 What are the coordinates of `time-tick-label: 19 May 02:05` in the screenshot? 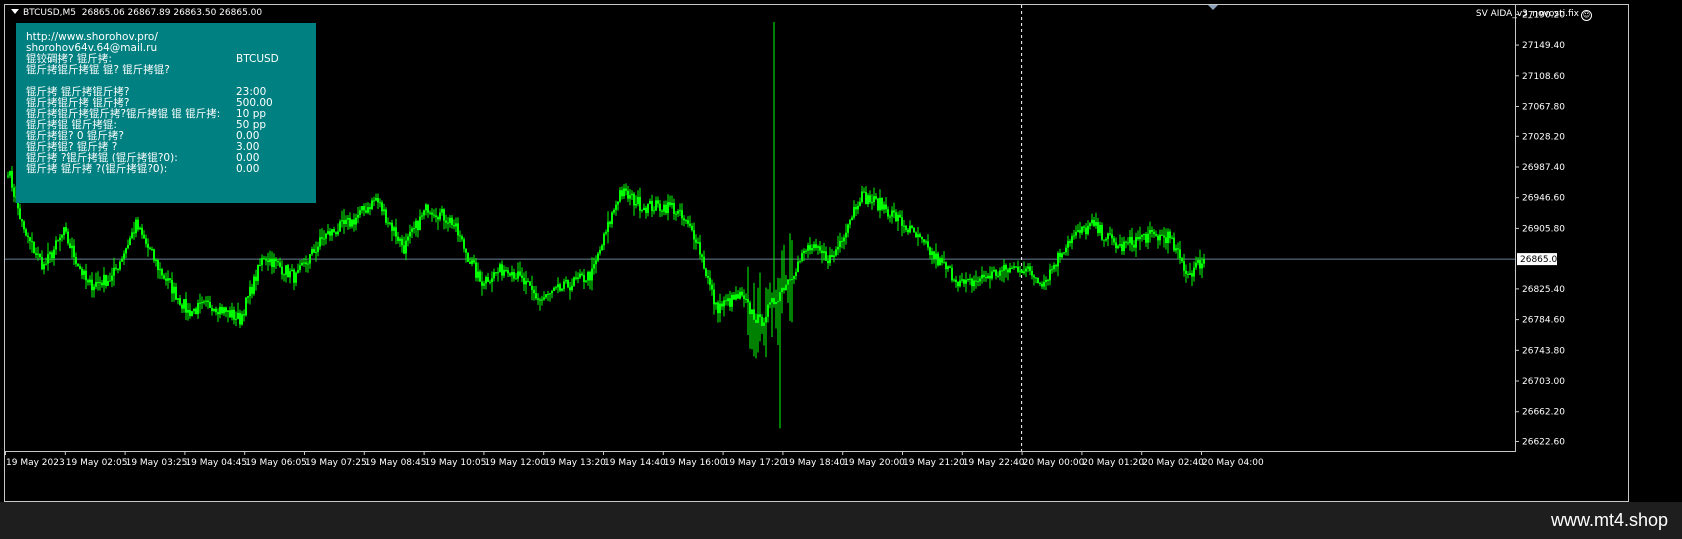 It's located at (97, 463).